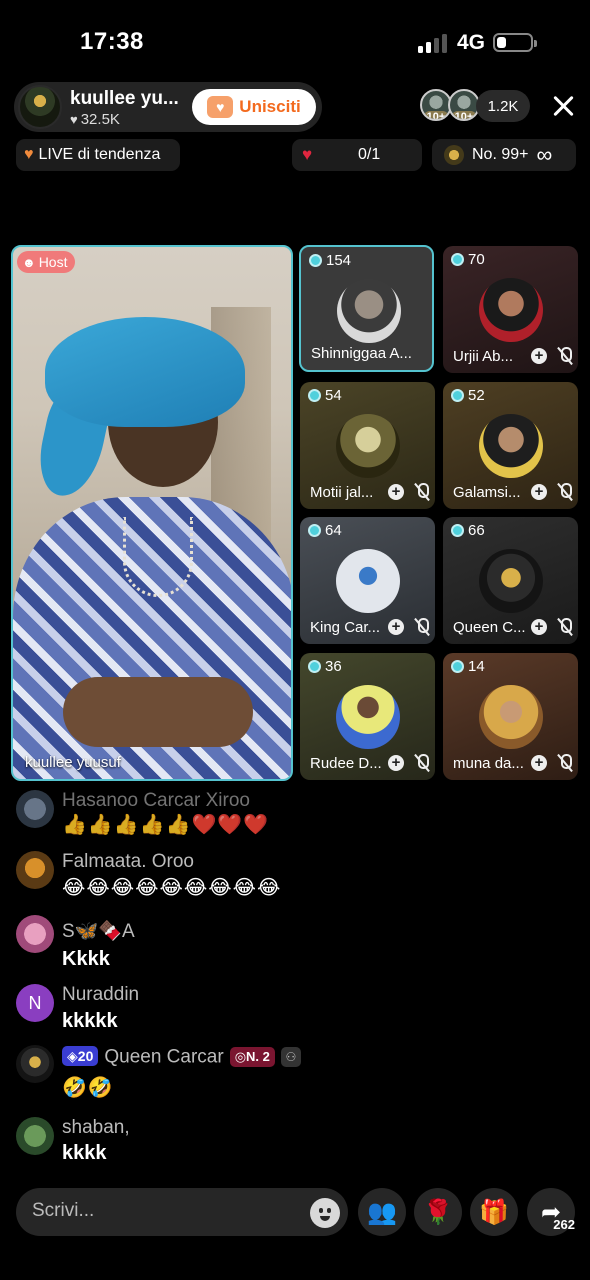 The image size is (590, 1280). Describe the element at coordinates (357, 155) in the screenshot. I see `goal-chip: ♥ 0/1` at that location.